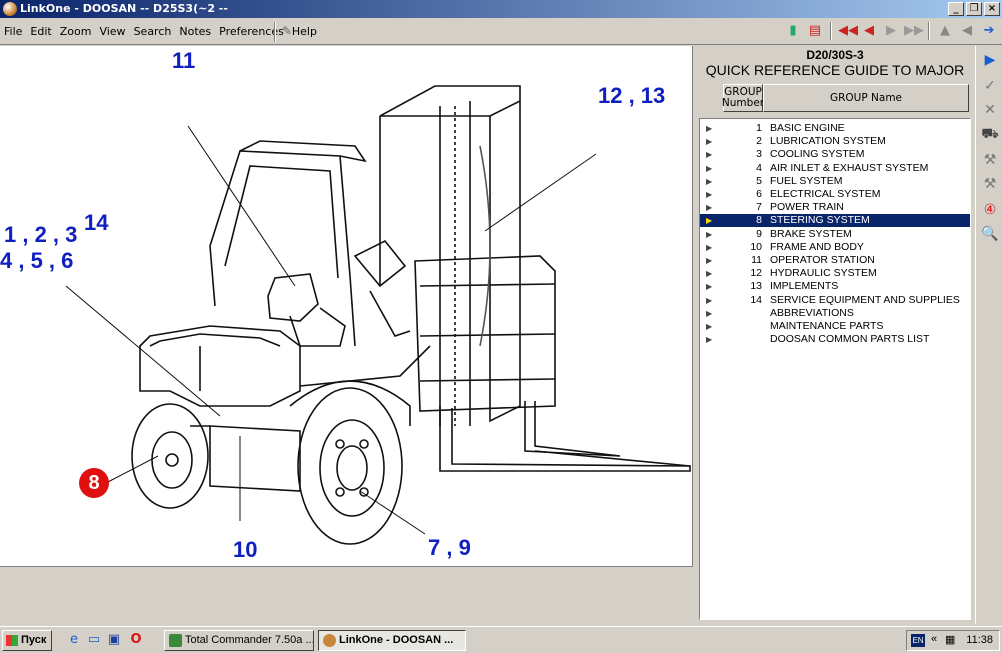 The image size is (1002, 653). Describe the element at coordinates (835, 326) in the screenshot. I see `group-row: ▶ MAINTENANCE PARTS` at that location.